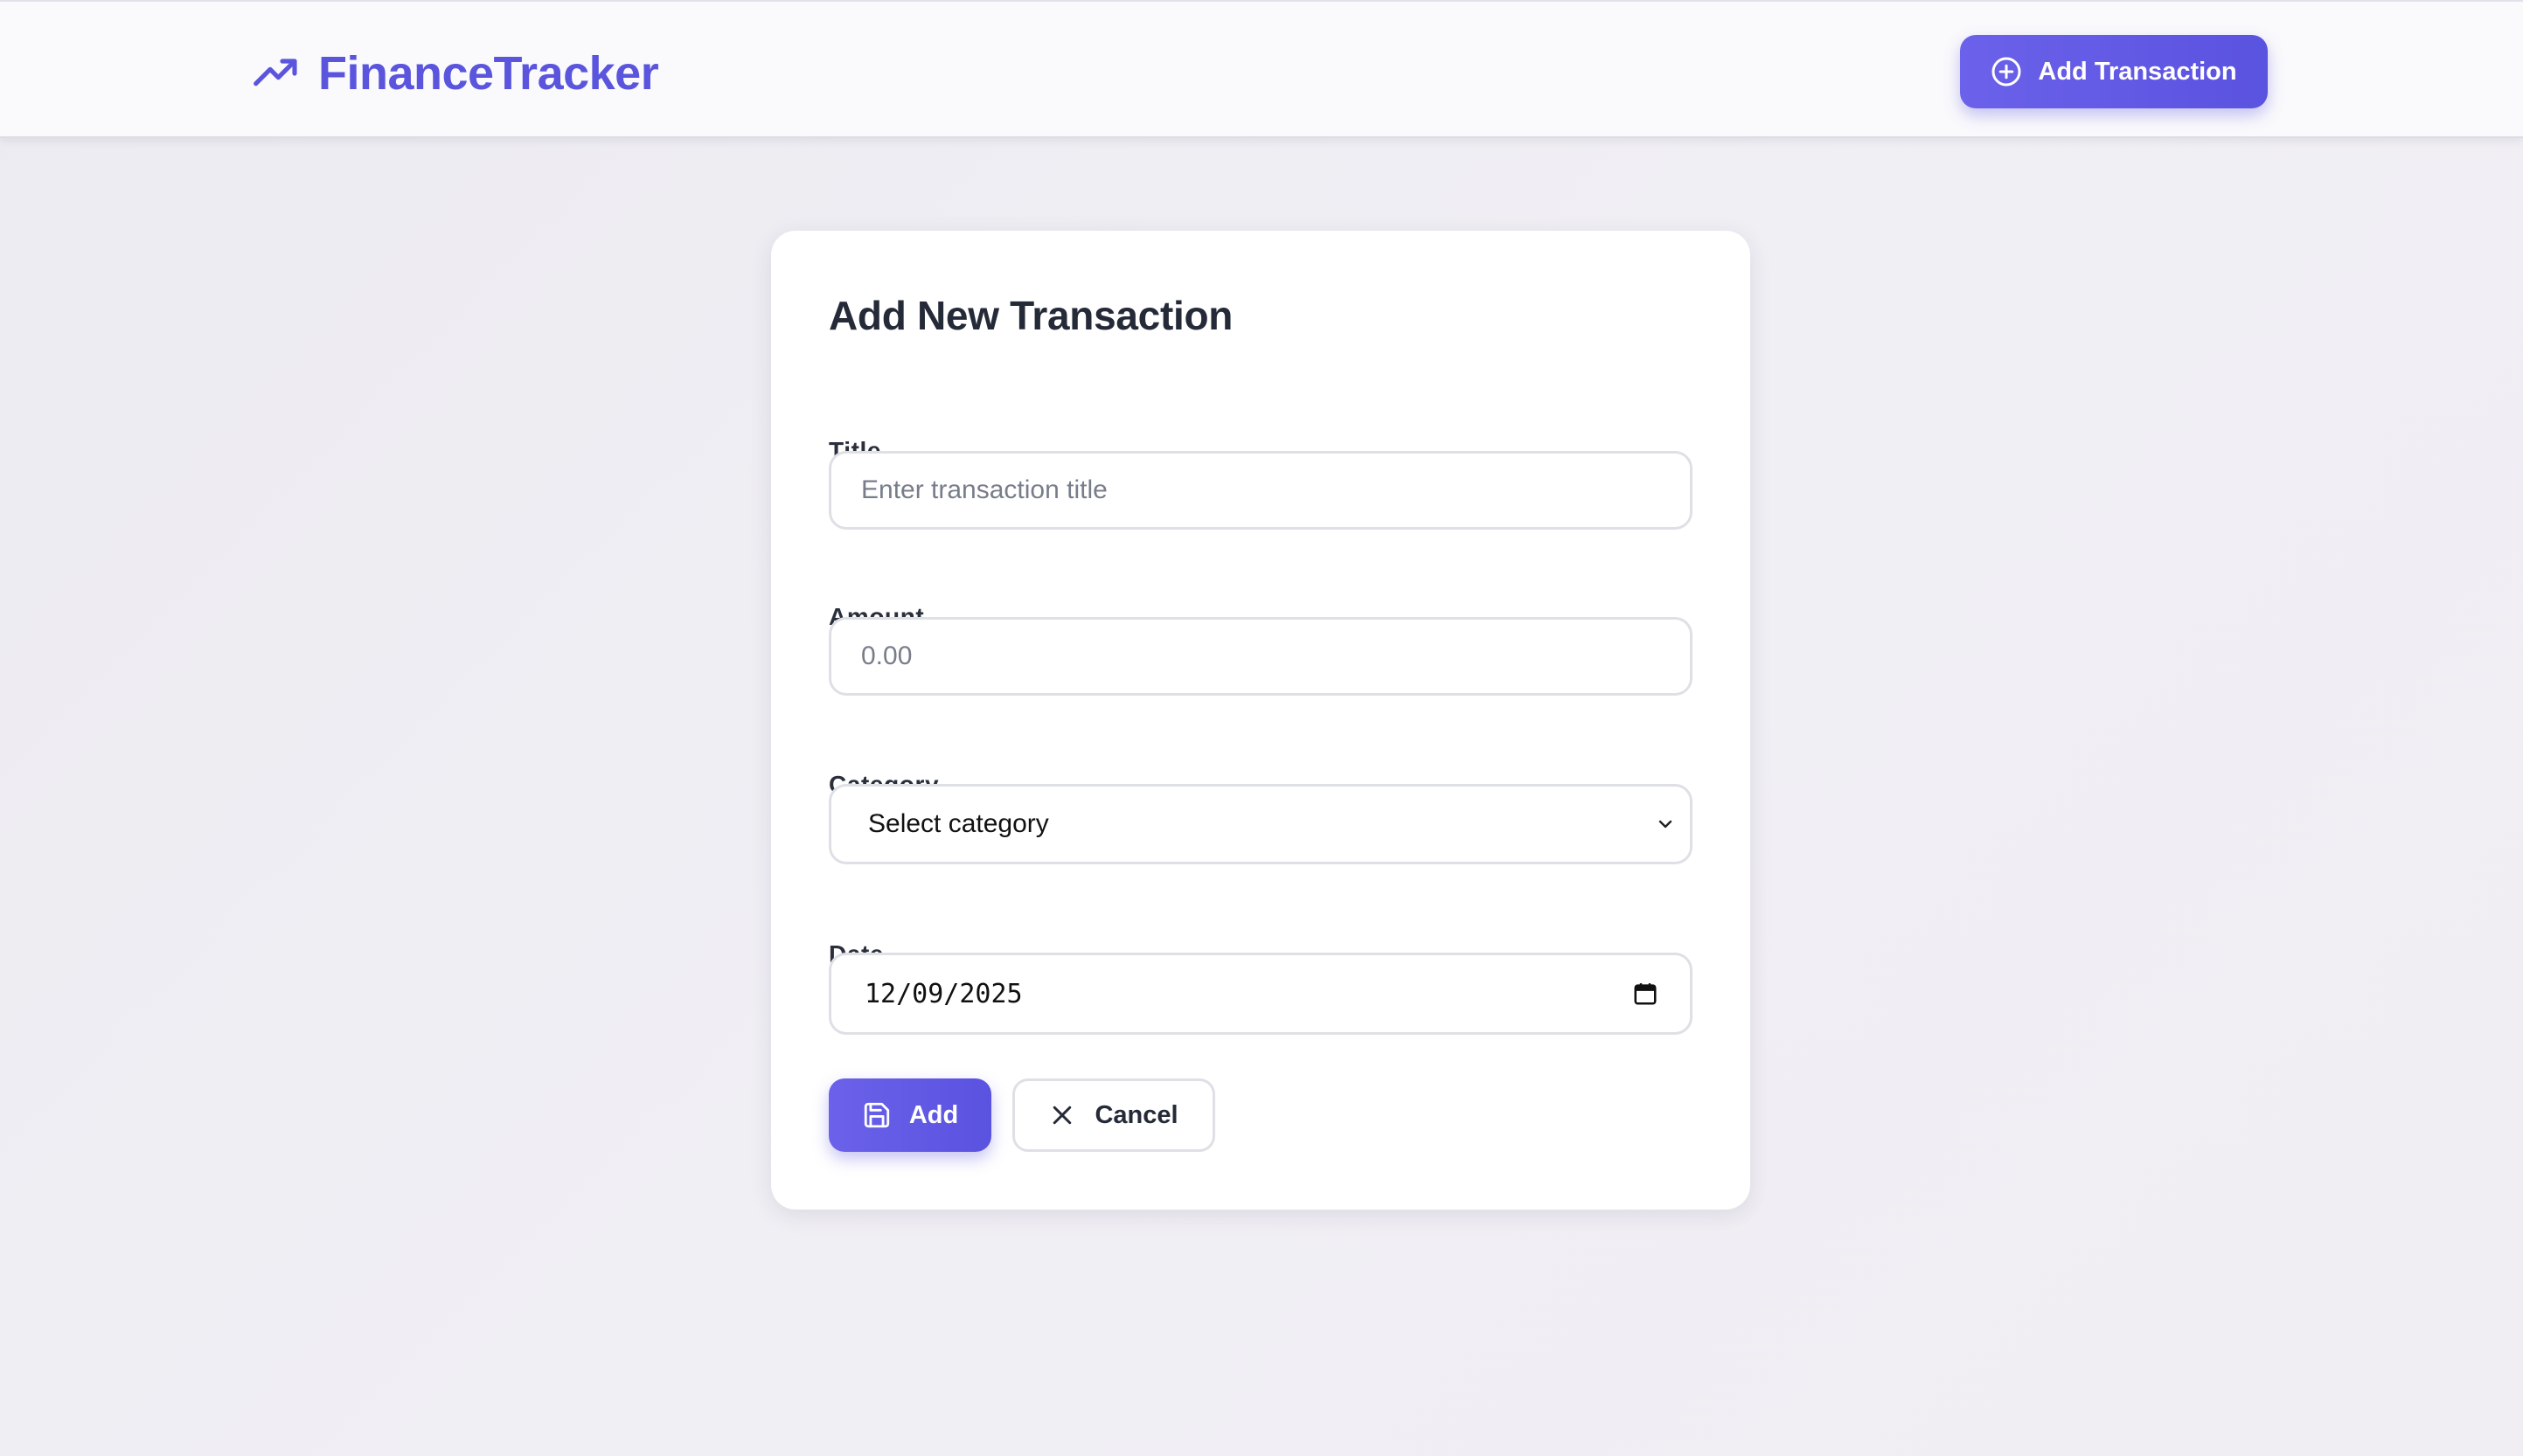  I want to click on calendar-icon, so click(1645, 994).